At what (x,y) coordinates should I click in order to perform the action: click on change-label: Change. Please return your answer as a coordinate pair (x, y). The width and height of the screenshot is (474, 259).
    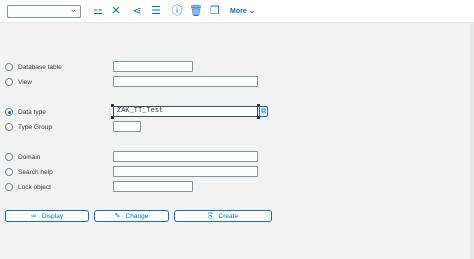
    Looking at the image, I should click on (137, 216).